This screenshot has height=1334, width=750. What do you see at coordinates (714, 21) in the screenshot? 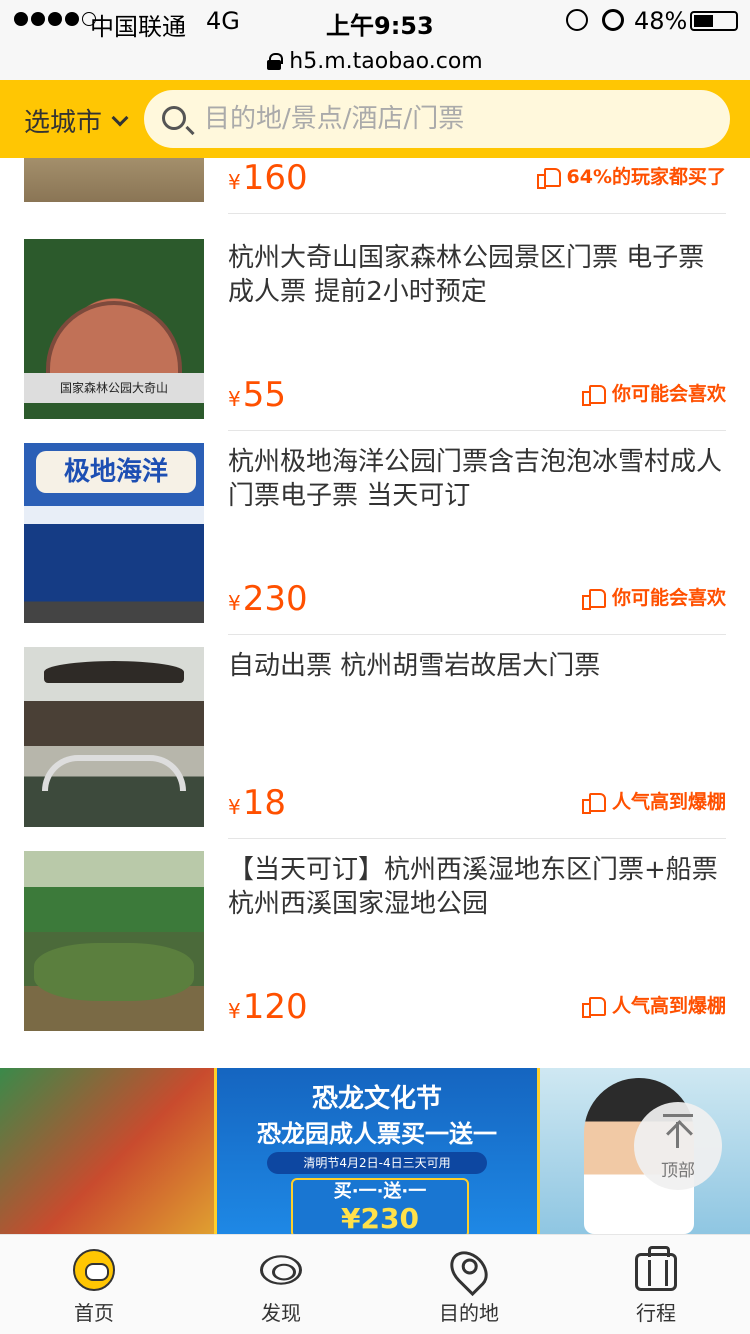
I see `battery-icon` at bounding box center [714, 21].